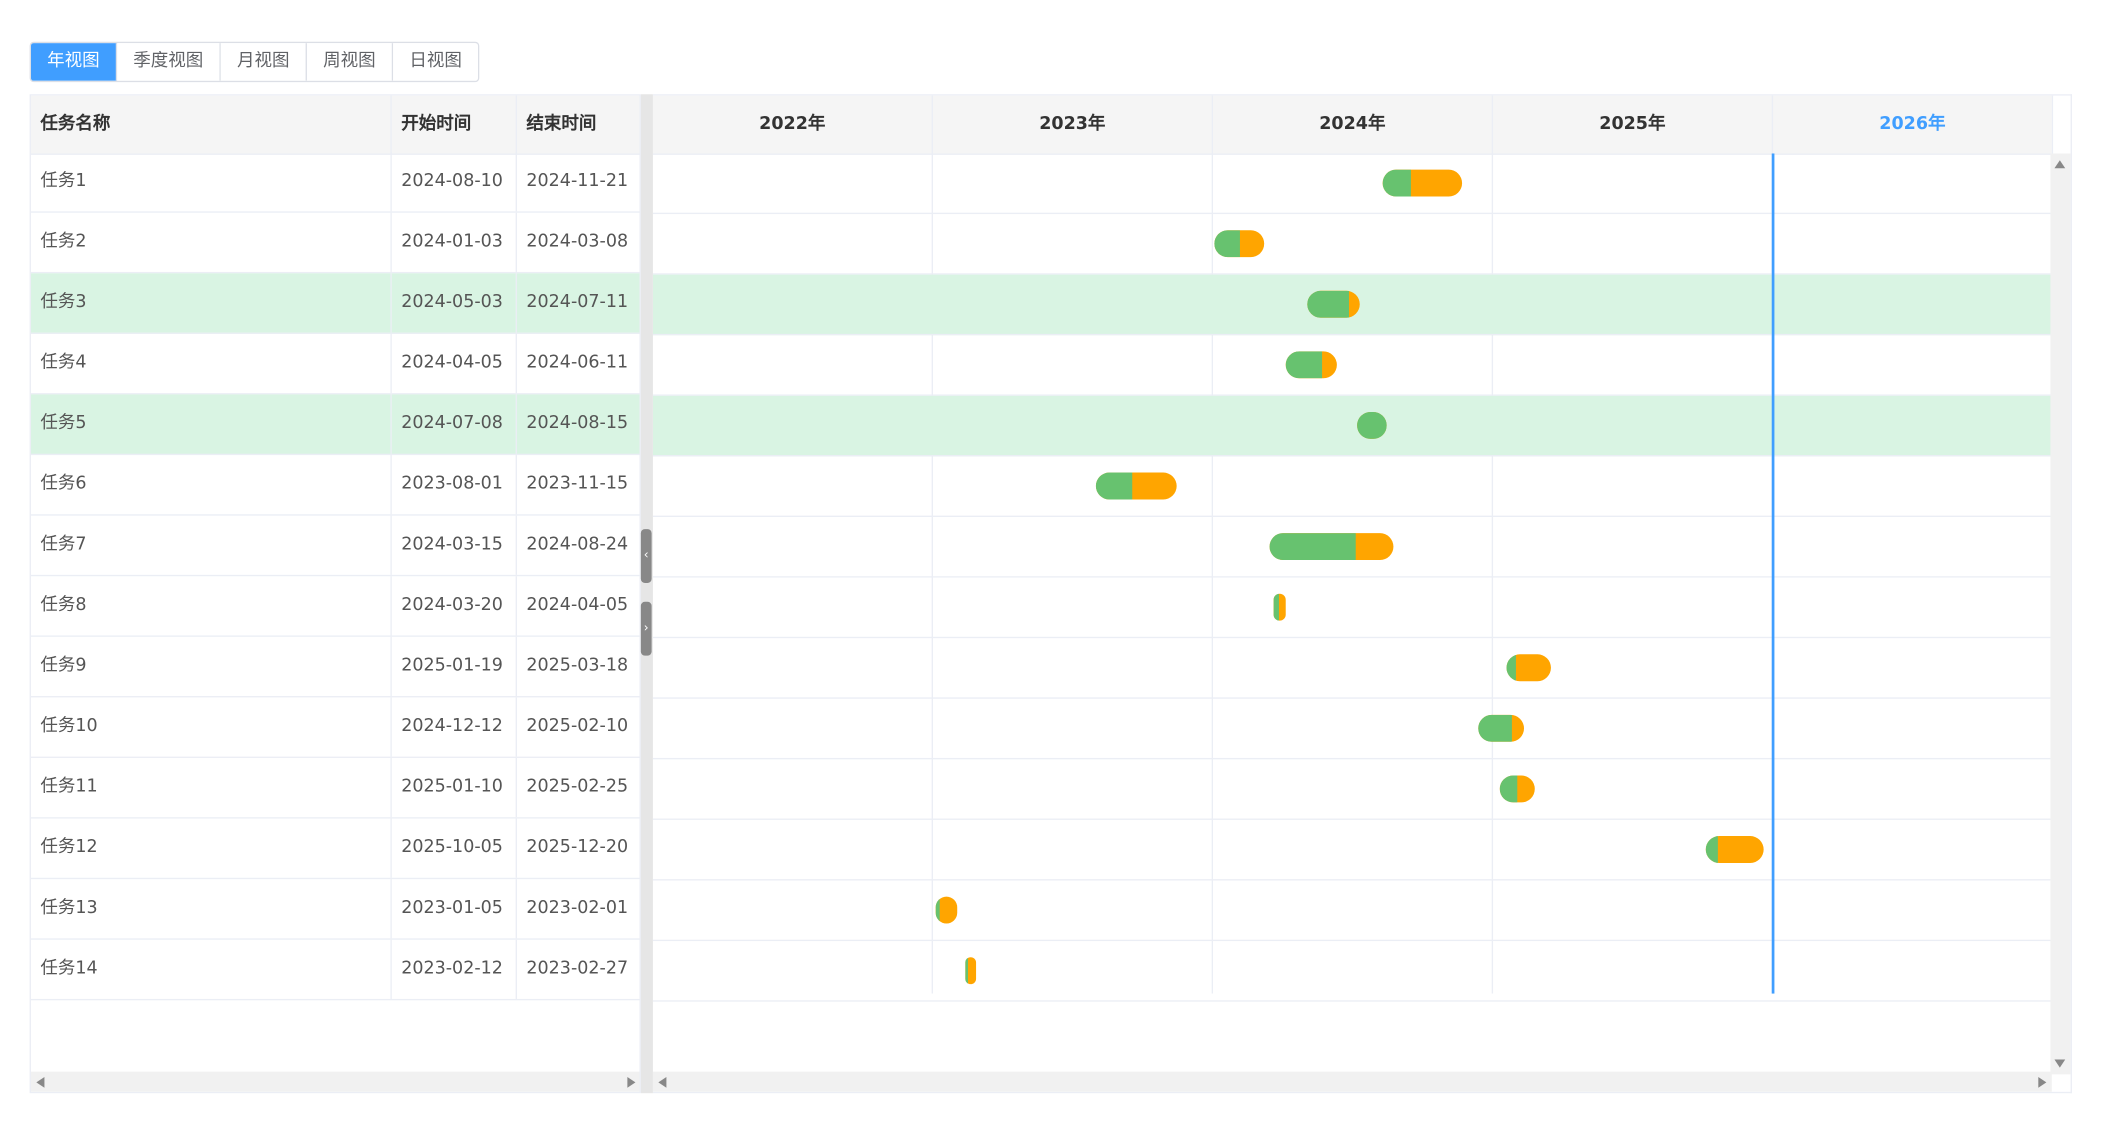 The height and width of the screenshot is (1131, 2111). Describe the element at coordinates (1073, 124) in the screenshot. I see `year-2023-header: 2023年` at that location.